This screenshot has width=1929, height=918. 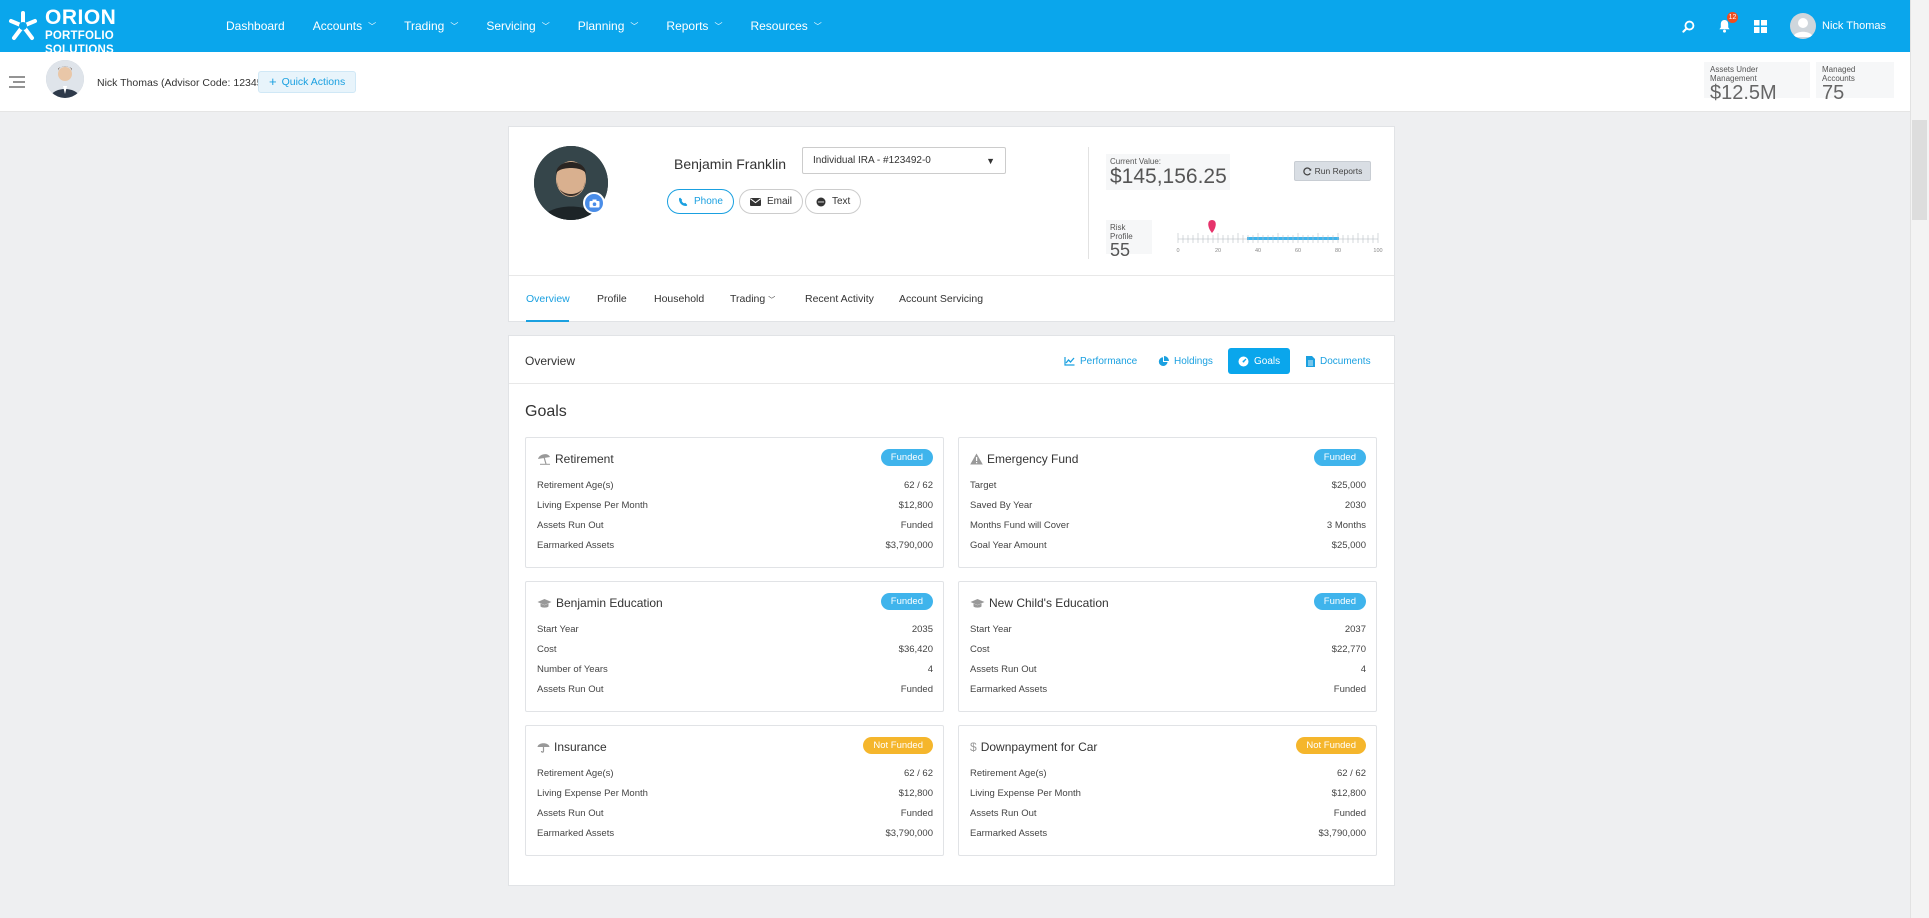 I want to click on goal-title: Insurance, so click(x=572, y=747).